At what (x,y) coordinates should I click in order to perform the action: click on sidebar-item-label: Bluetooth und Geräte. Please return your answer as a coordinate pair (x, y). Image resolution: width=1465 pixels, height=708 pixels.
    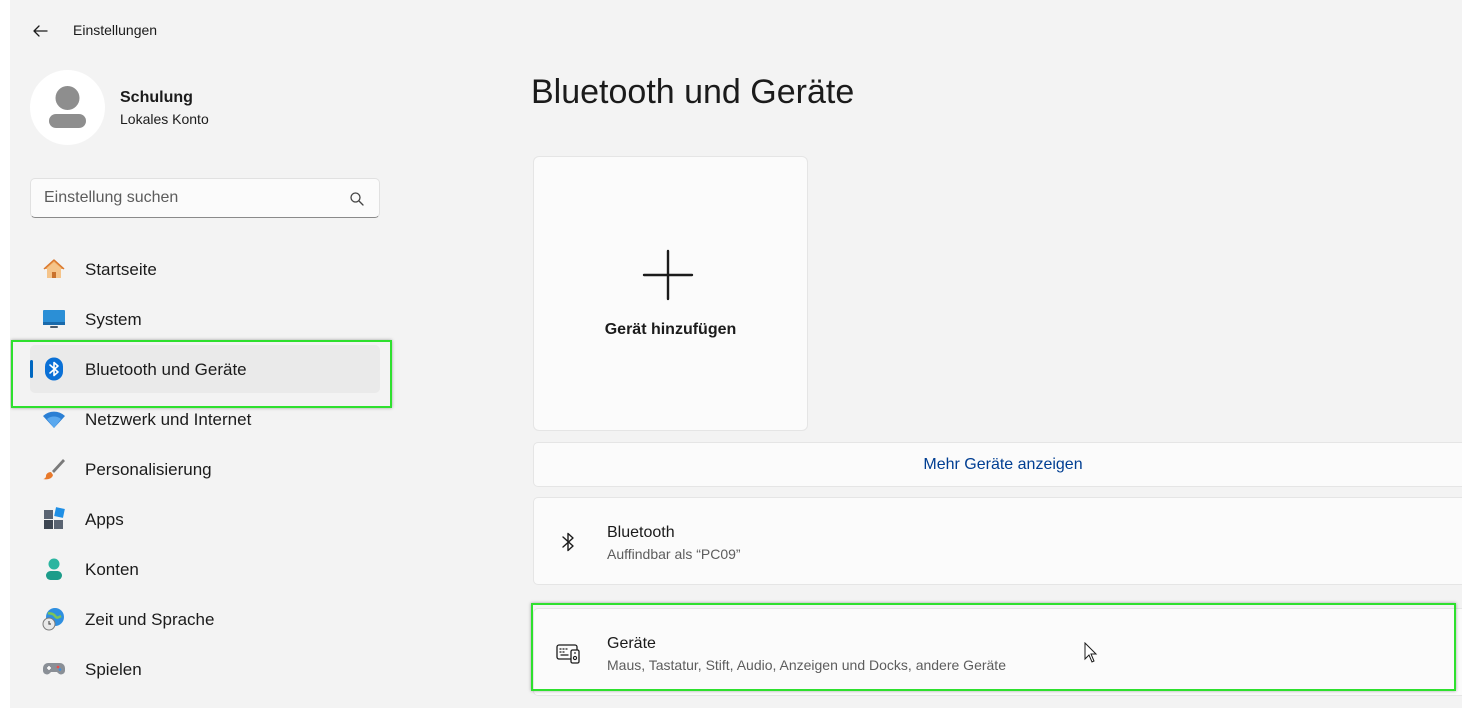
    Looking at the image, I should click on (166, 369).